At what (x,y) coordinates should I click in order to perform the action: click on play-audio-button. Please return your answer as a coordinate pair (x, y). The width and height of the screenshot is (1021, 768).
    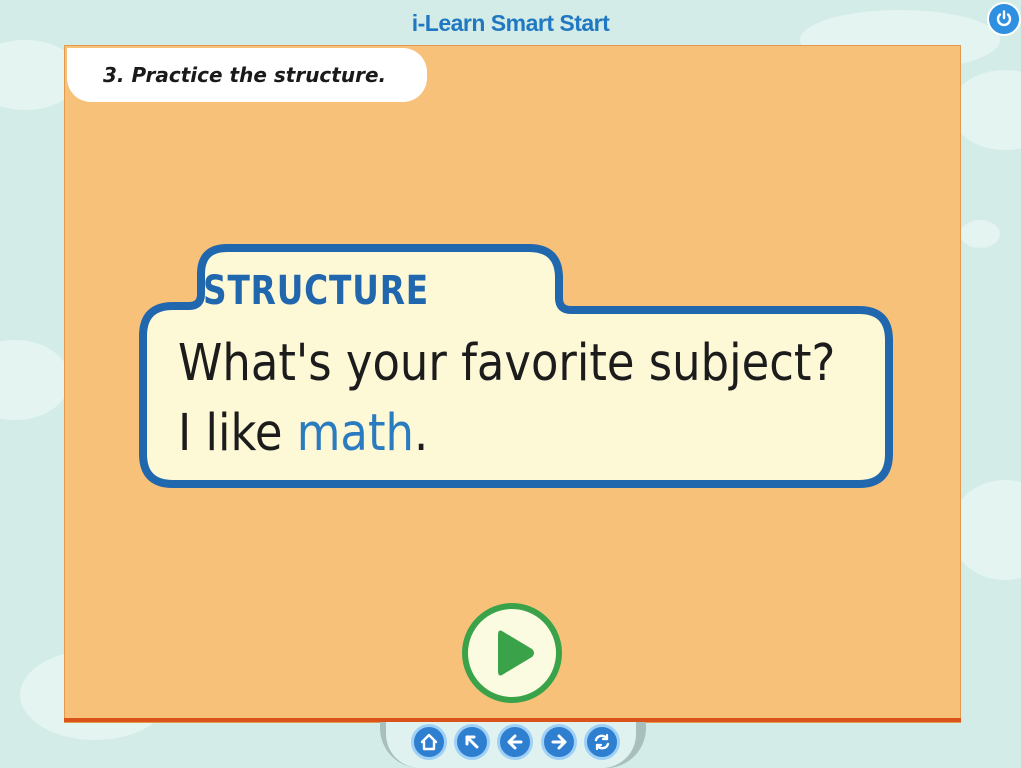
    Looking at the image, I should click on (512, 653).